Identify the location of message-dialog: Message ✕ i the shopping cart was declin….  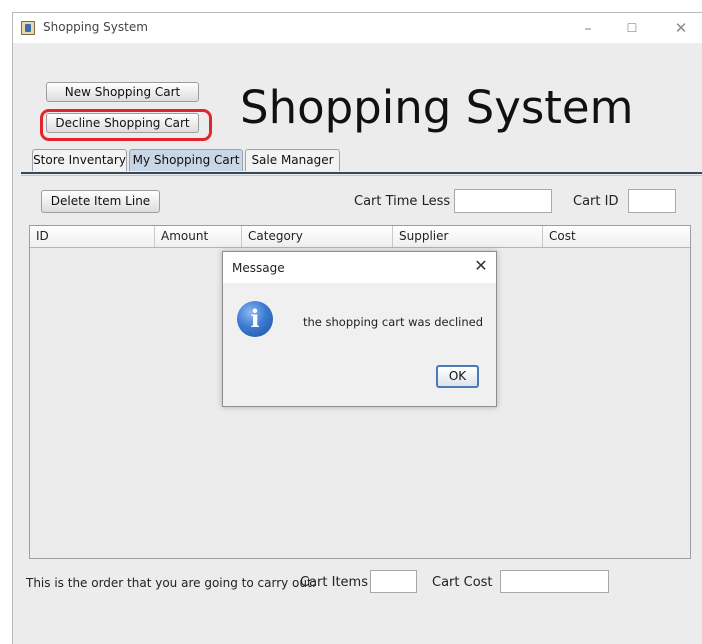
(359, 329).